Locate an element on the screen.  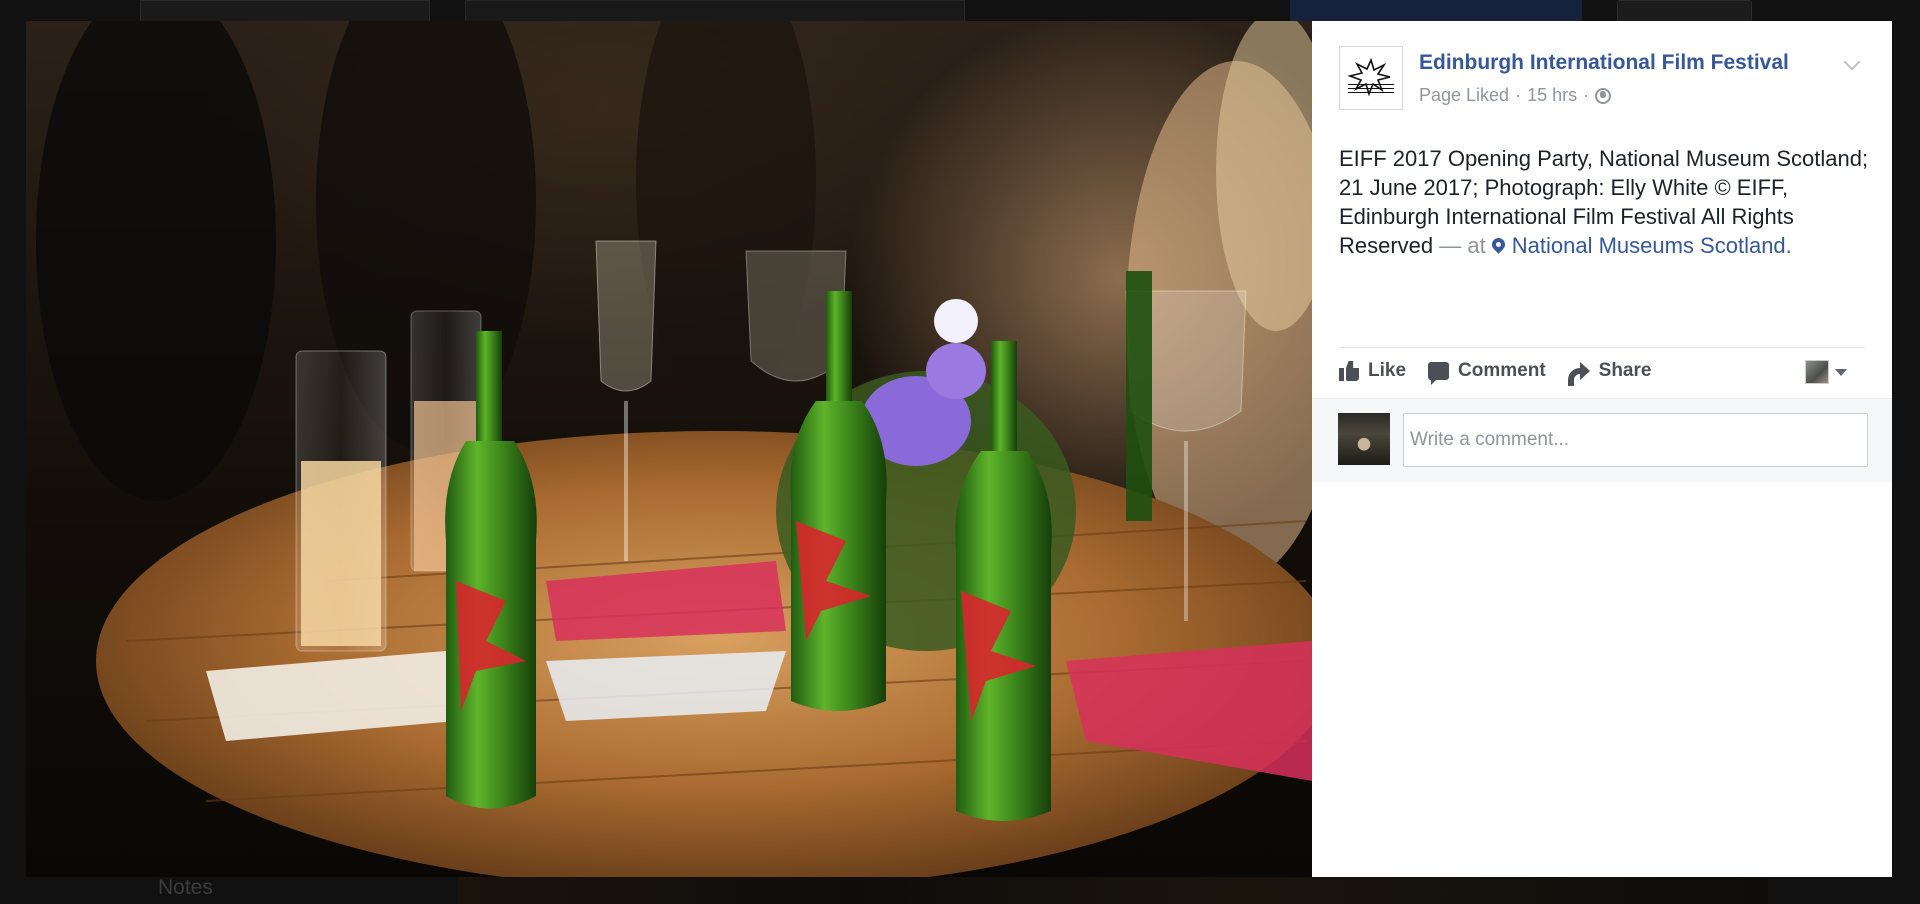
share-icon is located at coordinates (1578, 374).